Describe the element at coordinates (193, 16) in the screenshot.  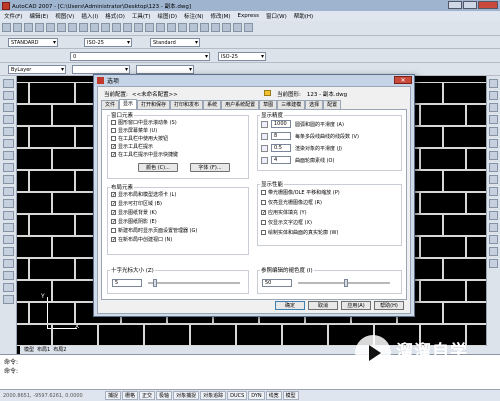
I see `menu-dimension: 标注(N)` at that location.